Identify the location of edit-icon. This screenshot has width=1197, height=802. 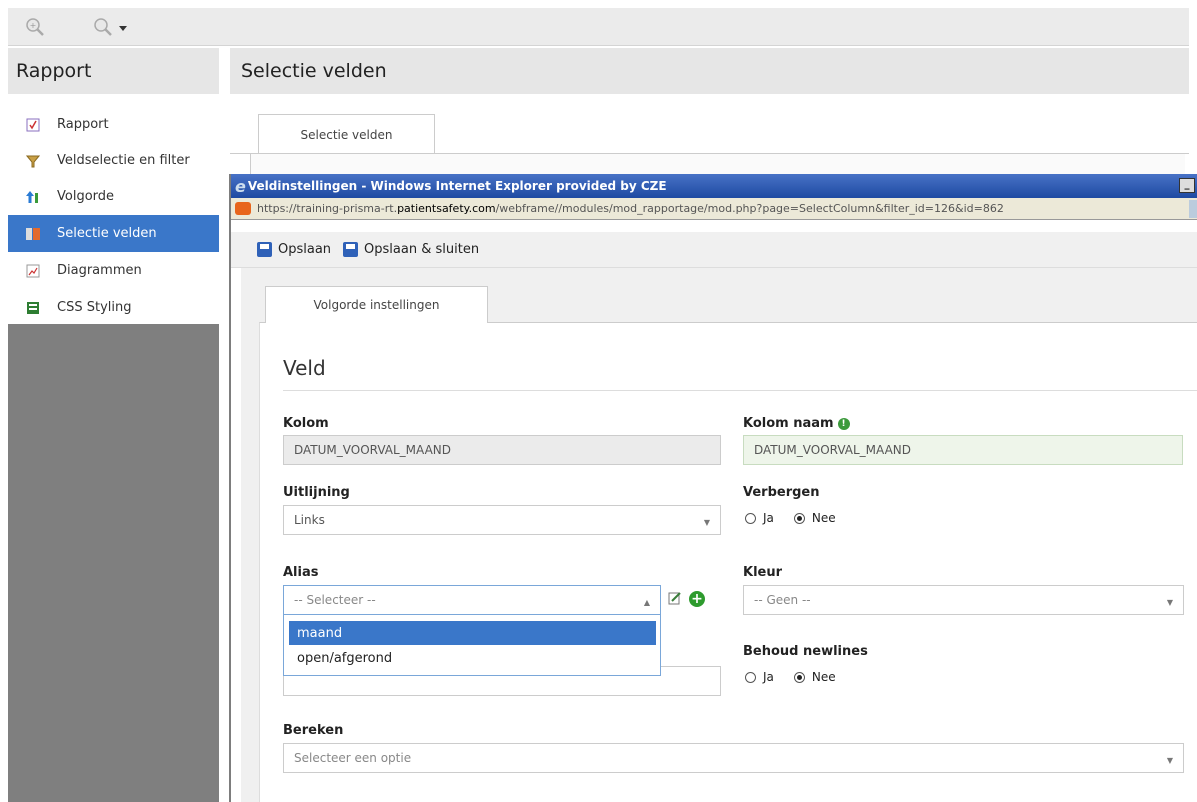
(675, 598).